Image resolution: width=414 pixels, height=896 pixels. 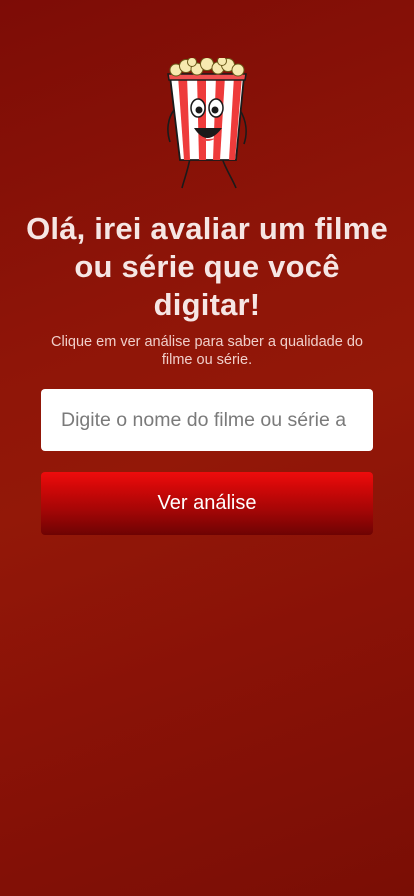 I want to click on ver-analise-button: Ver análise, so click(x=207, y=503).